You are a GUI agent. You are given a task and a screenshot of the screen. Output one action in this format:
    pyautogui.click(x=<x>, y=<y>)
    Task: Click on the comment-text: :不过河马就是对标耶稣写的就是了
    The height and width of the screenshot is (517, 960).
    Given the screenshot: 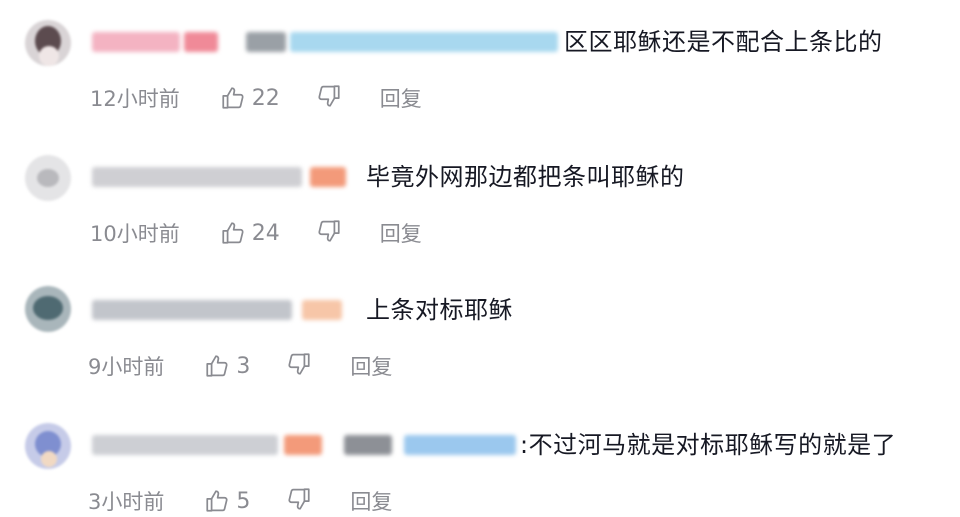 What is the action you would take?
    pyautogui.click(x=708, y=445)
    